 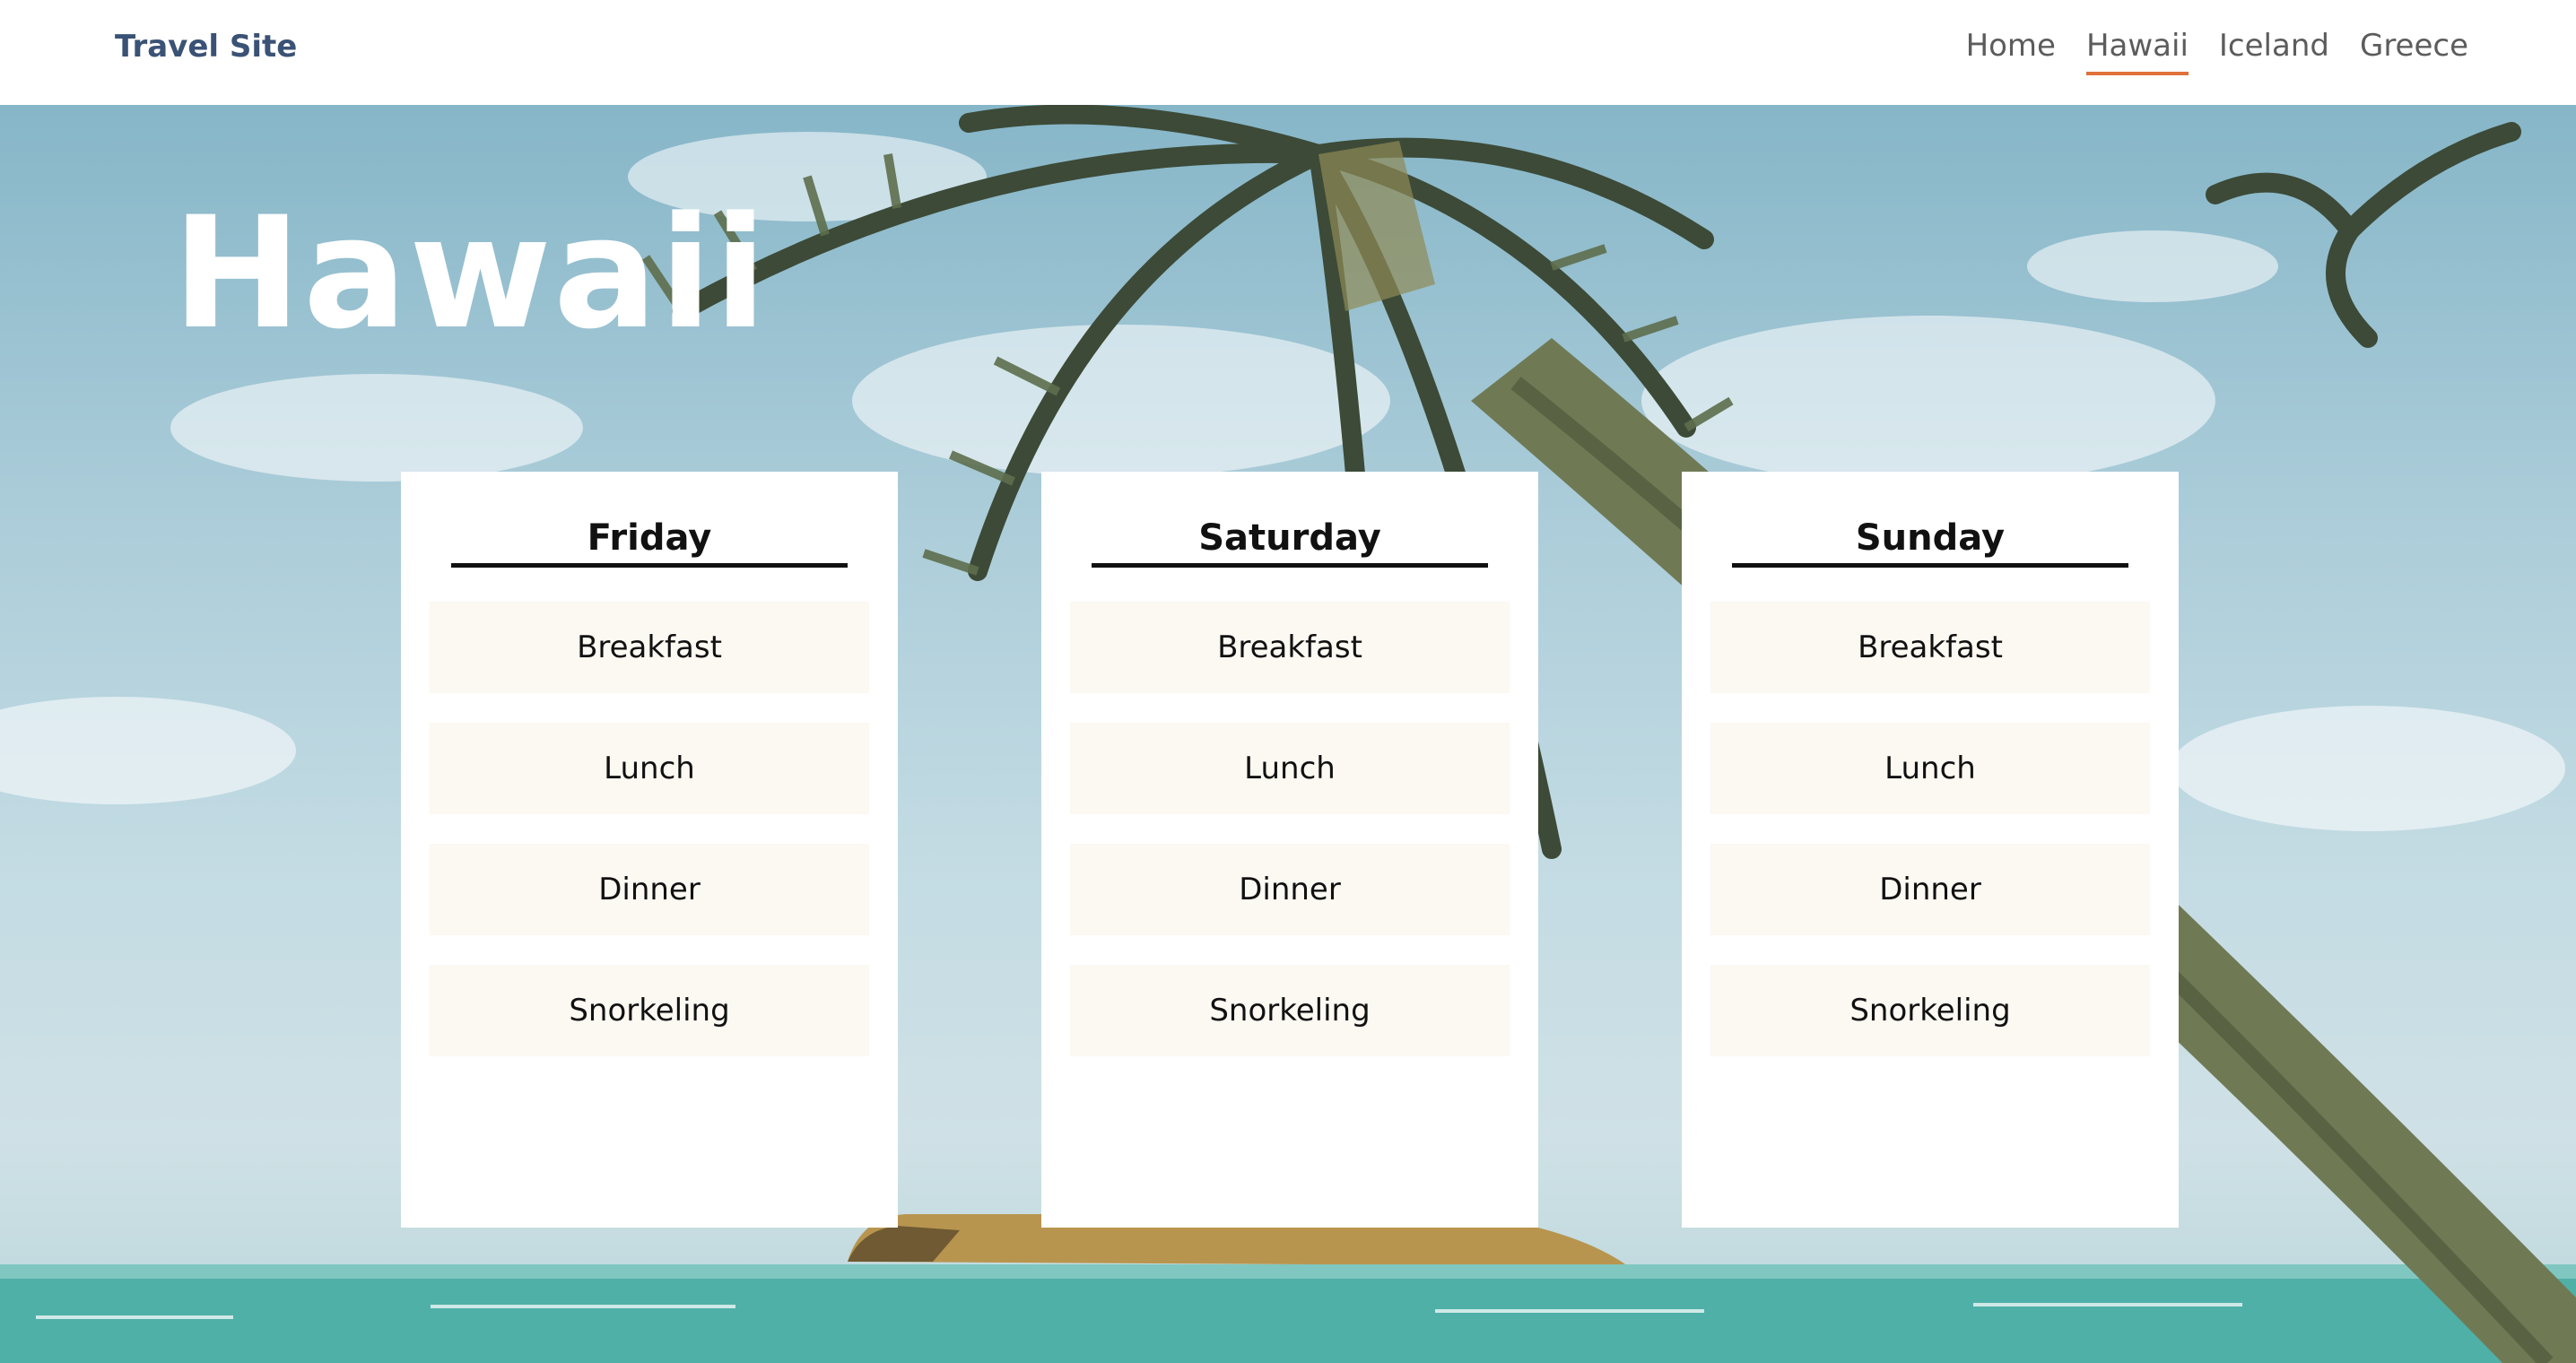 I want to click on day-card-friday: Friday Breakfast Lunch Dinner Snorkeling, so click(x=649, y=850).